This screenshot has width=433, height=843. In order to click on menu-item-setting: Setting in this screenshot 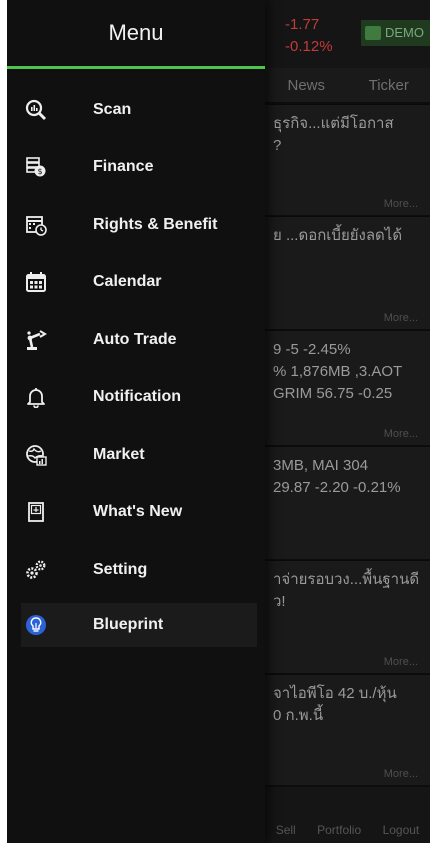, I will do `click(136, 570)`.